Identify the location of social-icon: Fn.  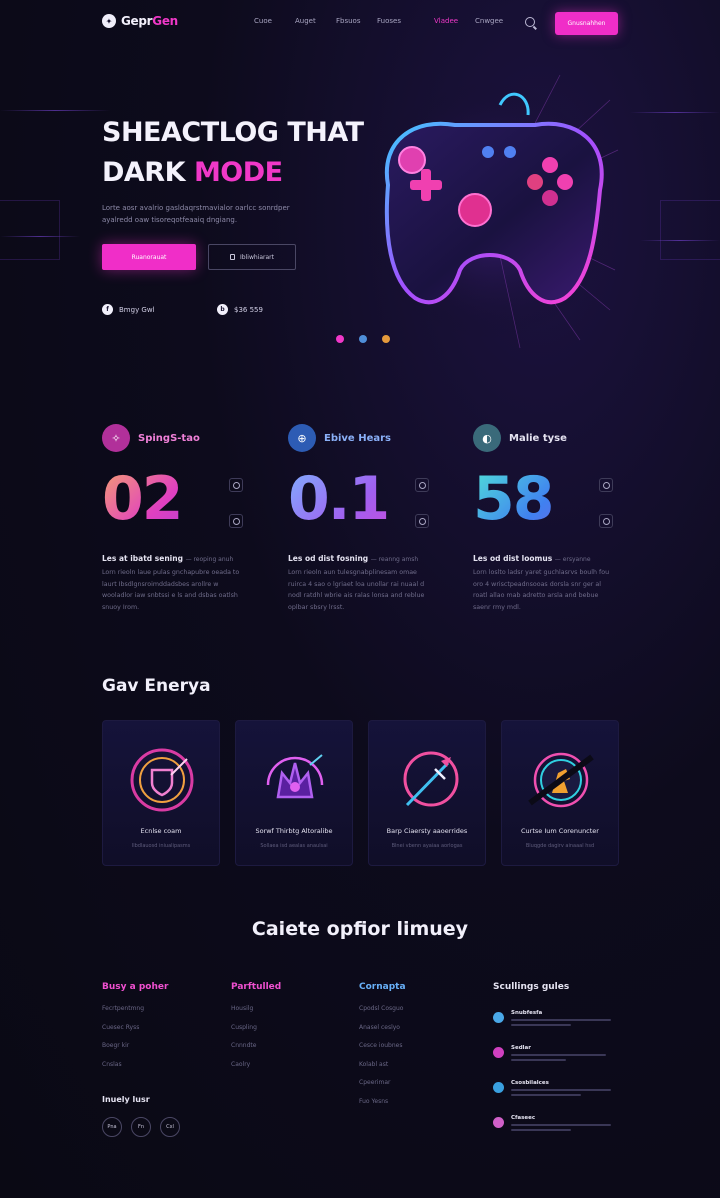
(141, 1127).